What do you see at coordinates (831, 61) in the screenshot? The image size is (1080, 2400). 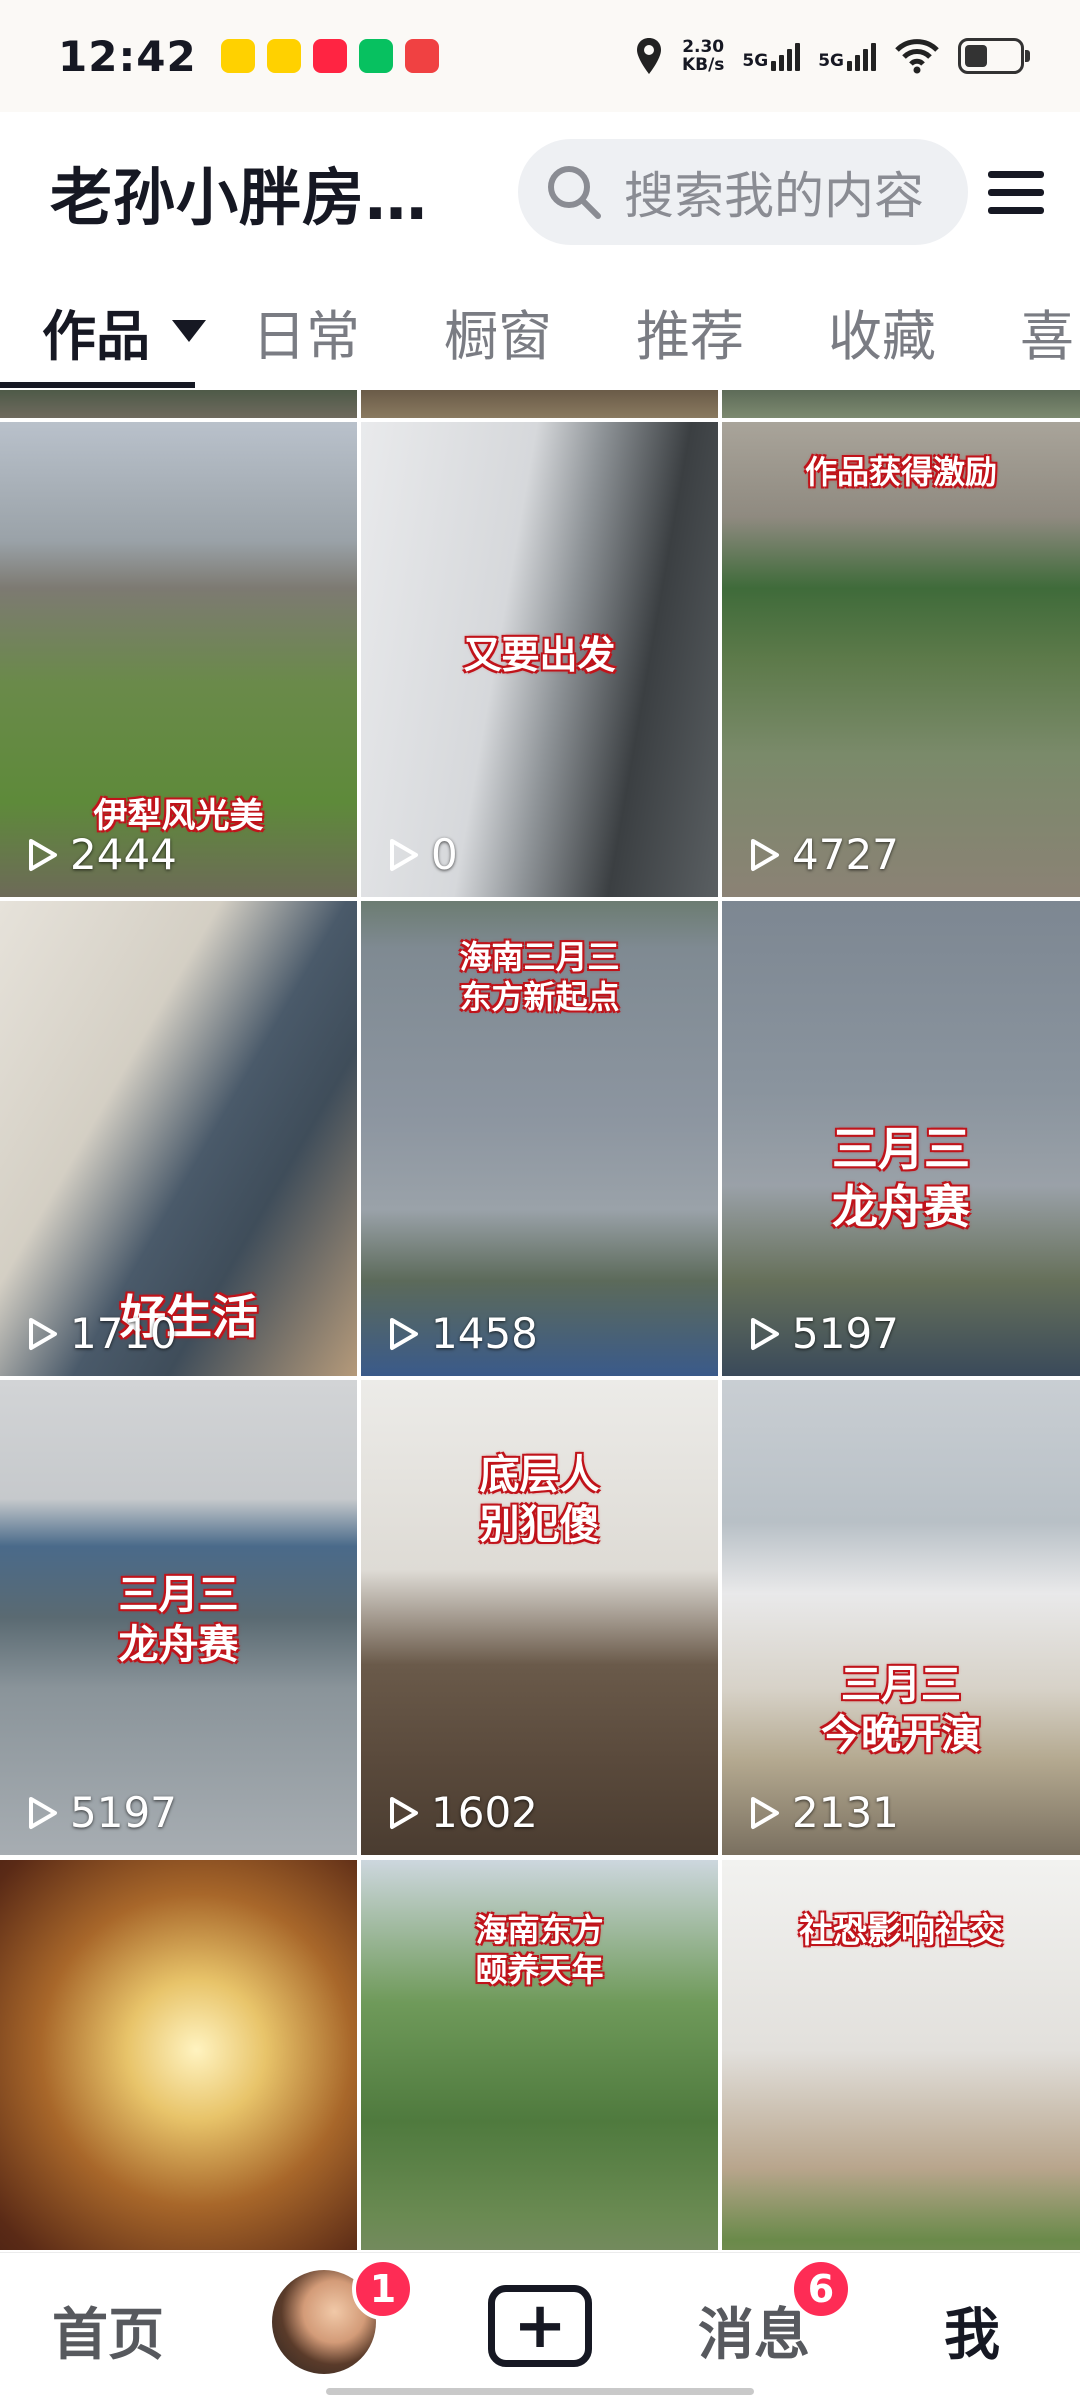 I see `signal-2-label: 5G` at bounding box center [831, 61].